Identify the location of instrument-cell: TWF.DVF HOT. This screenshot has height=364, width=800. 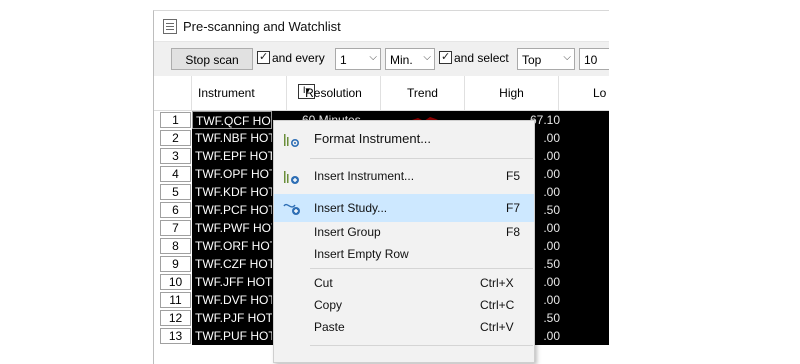
(232, 300).